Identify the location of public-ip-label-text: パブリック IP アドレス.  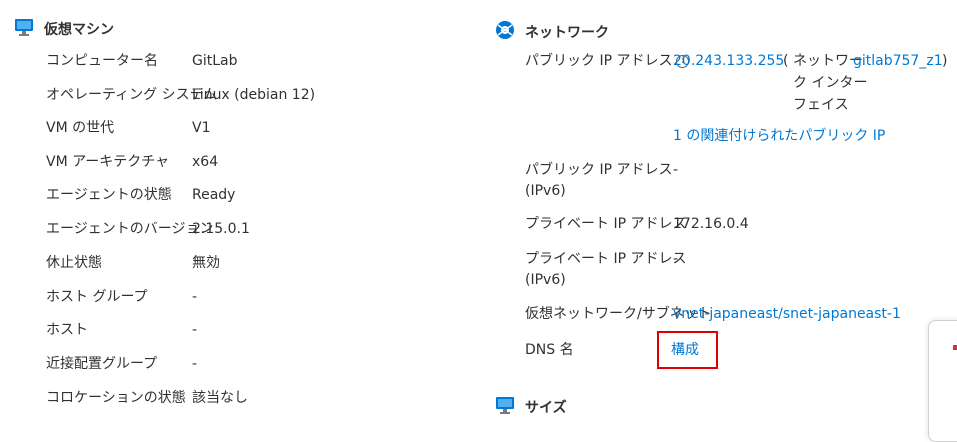
(599, 61).